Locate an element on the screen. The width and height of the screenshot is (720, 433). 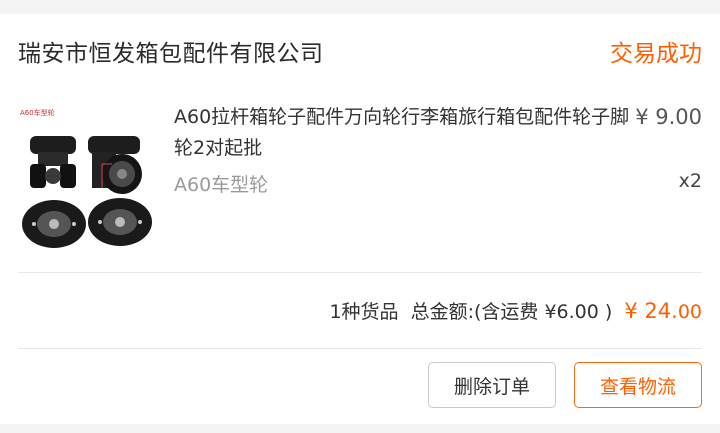
wheel-assembly-right is located at coordinates (115, 165).